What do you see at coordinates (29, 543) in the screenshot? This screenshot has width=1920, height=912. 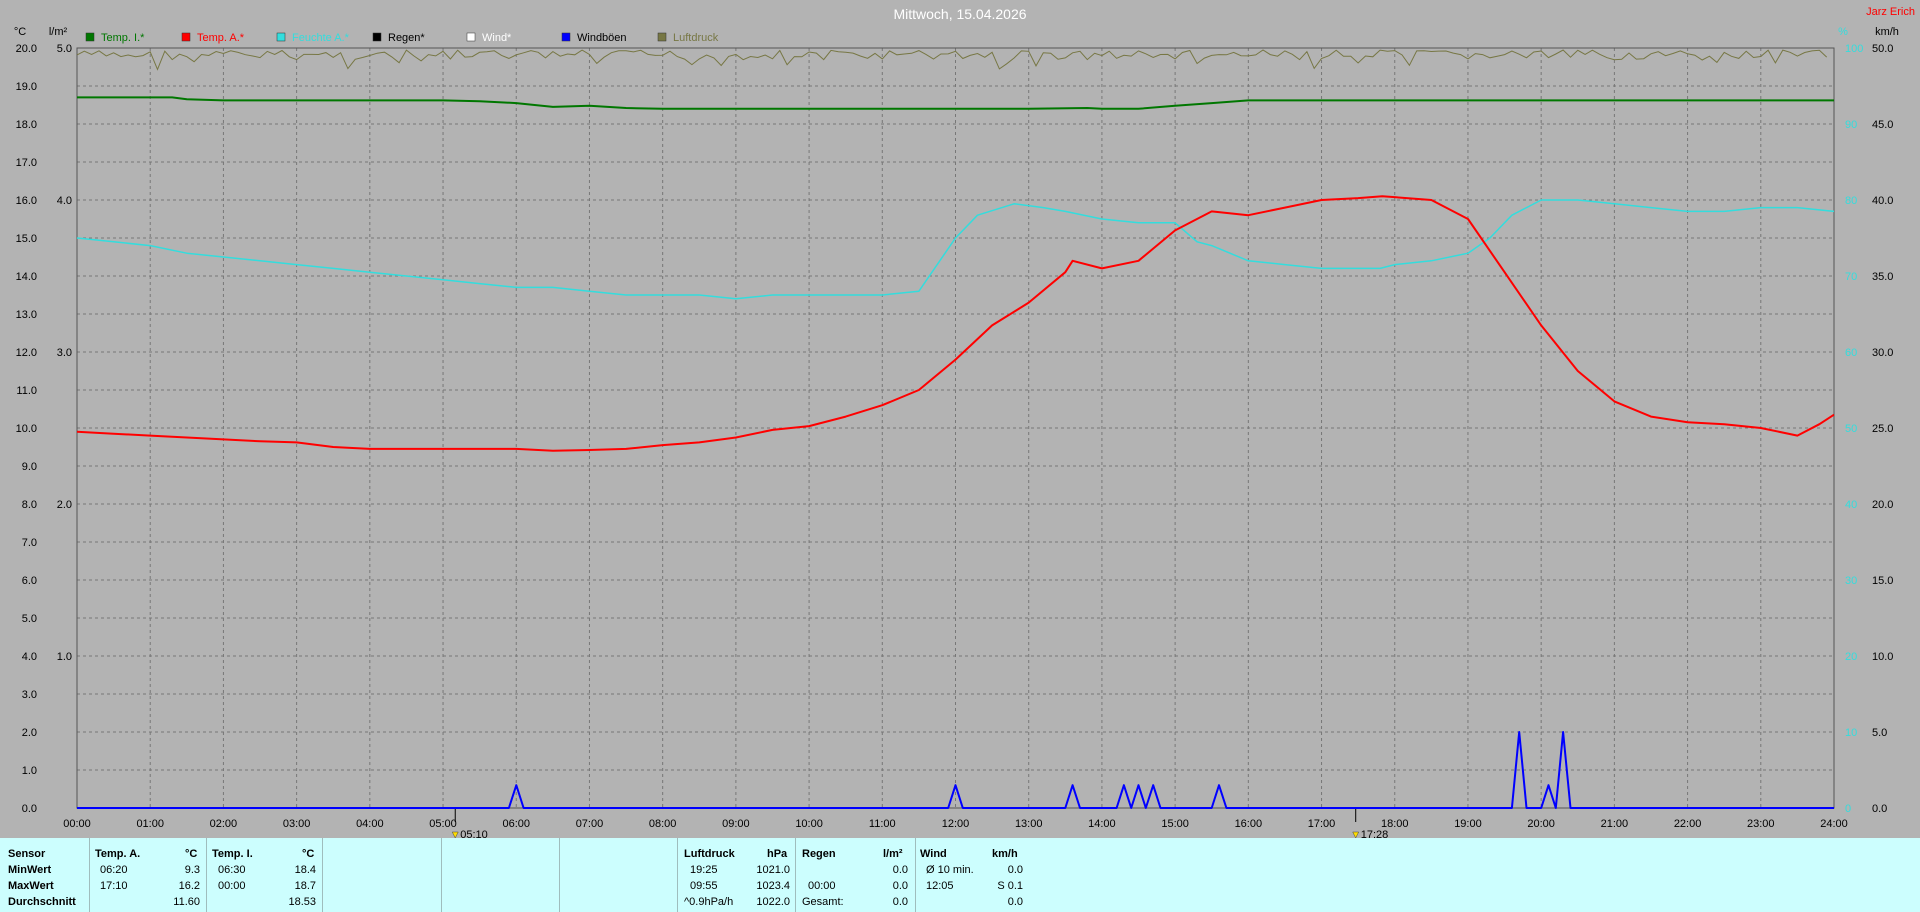 I see `temp-tick-label: 7.0` at bounding box center [29, 543].